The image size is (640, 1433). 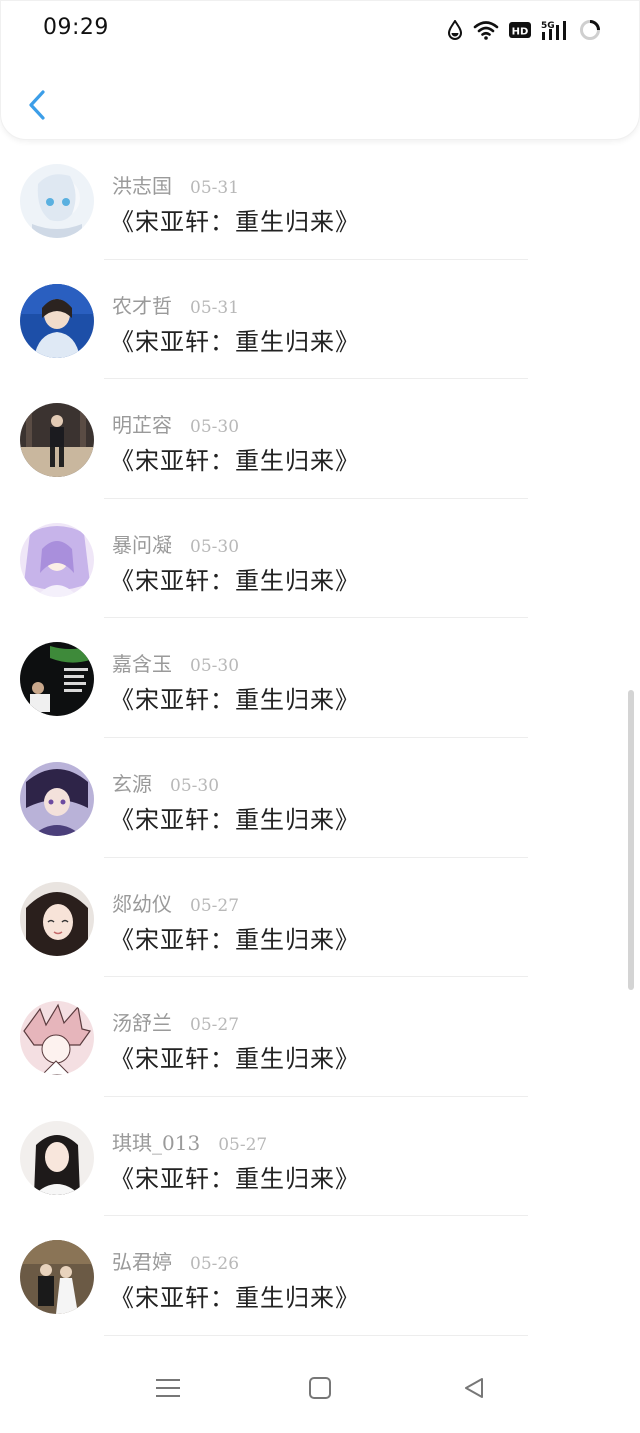 I want to click on signal-5g-icon: 5G, so click(x=553, y=30).